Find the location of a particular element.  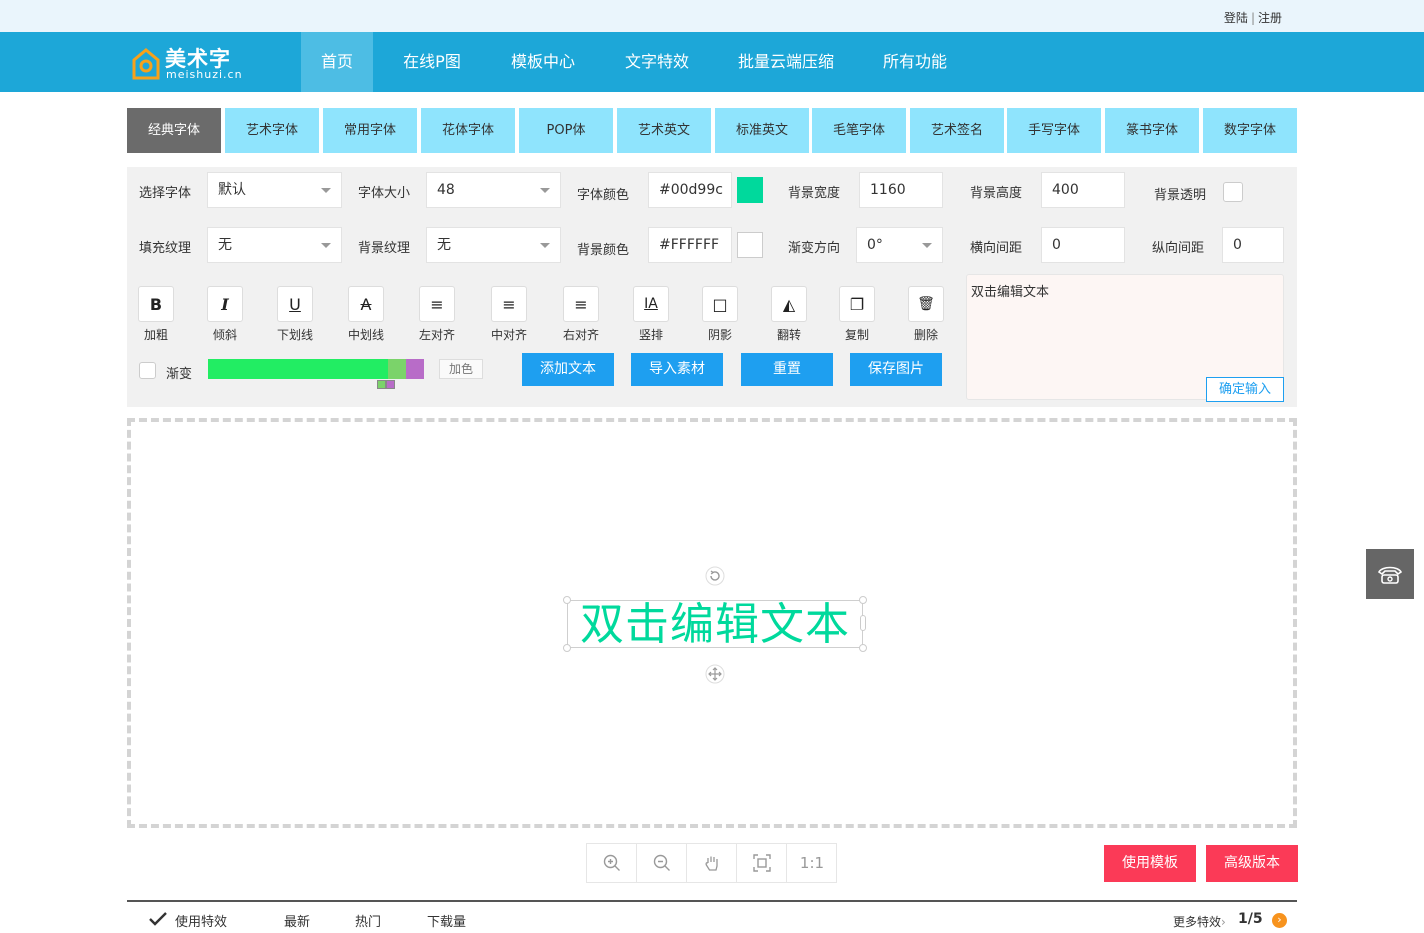

tab-art-english: 艺术英文 is located at coordinates (664, 130).